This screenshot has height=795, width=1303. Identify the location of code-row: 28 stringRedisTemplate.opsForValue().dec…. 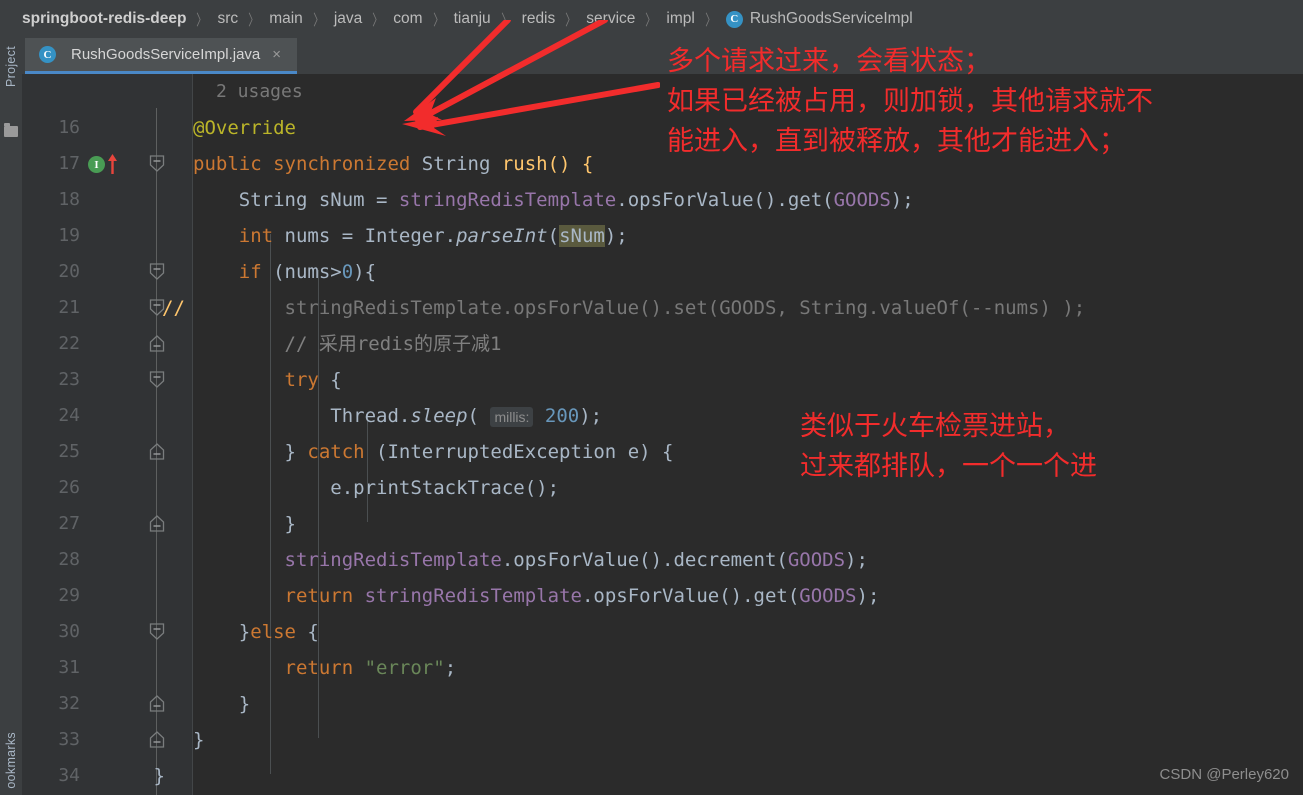
(662, 560).